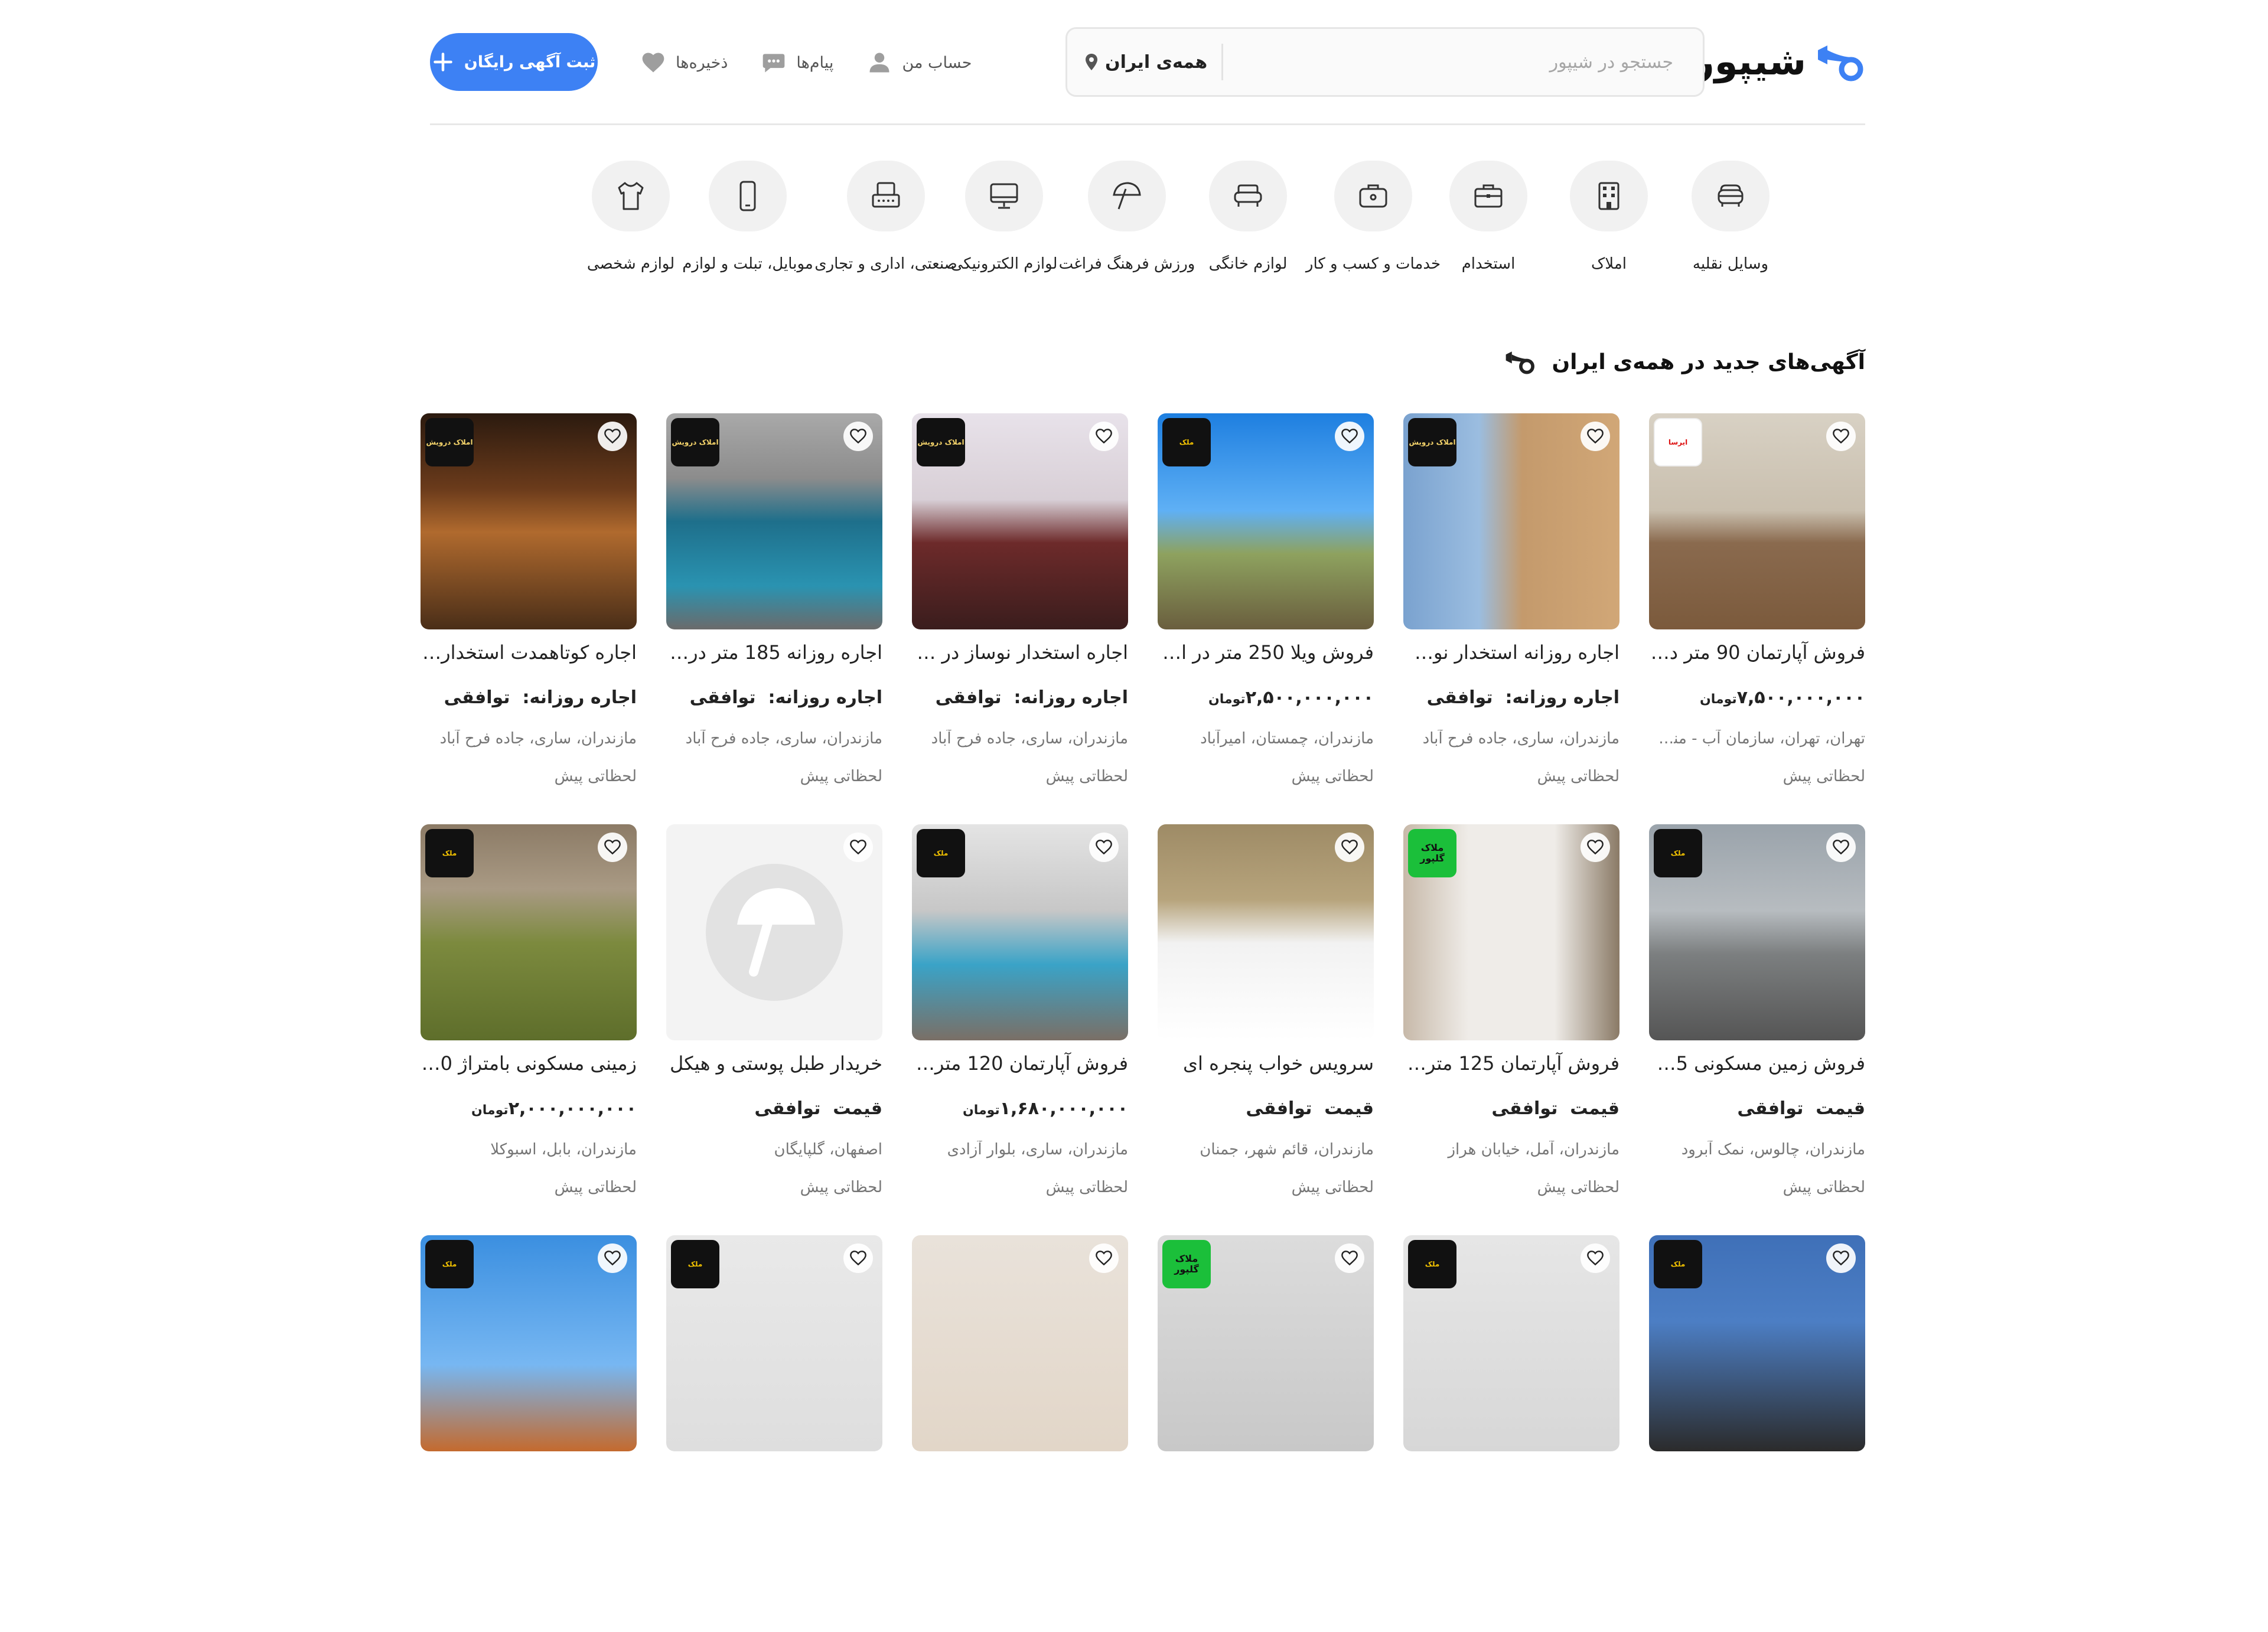 The image size is (2268, 1632). I want to click on listing-card, so click(1020, 1433).